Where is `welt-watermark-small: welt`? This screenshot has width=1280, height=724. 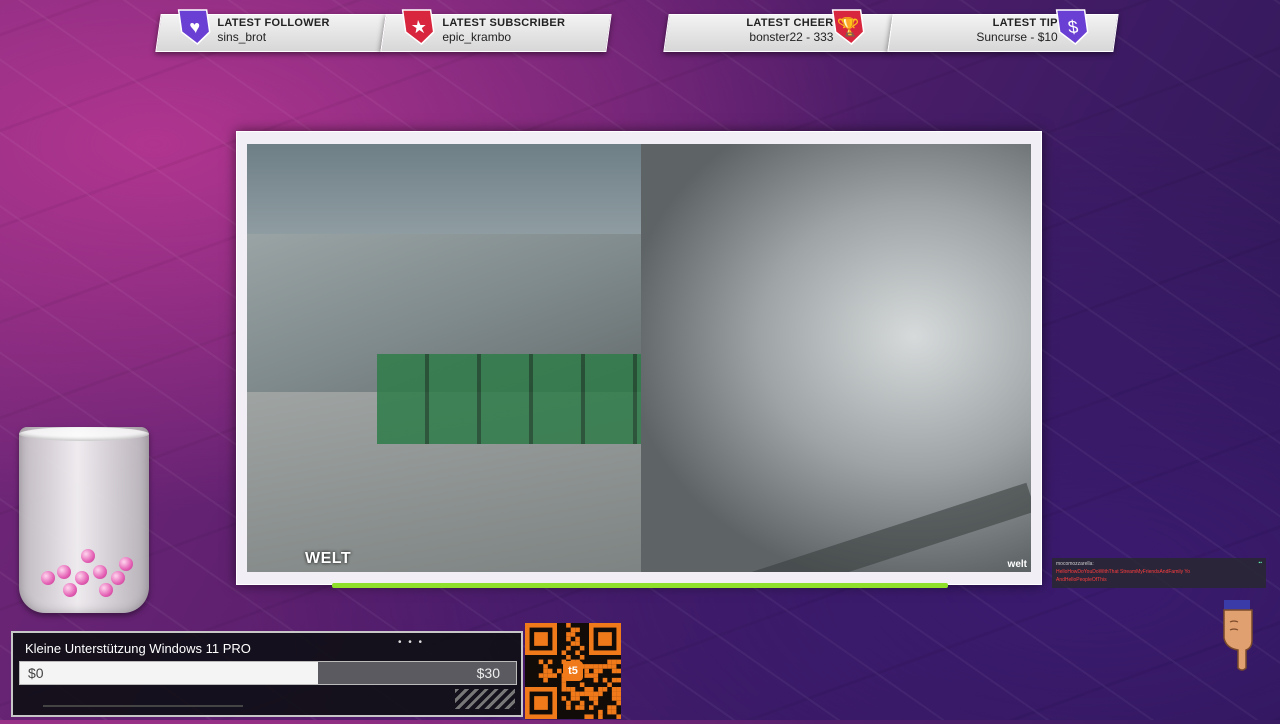
welt-watermark-small: welt is located at coordinates (1017, 564).